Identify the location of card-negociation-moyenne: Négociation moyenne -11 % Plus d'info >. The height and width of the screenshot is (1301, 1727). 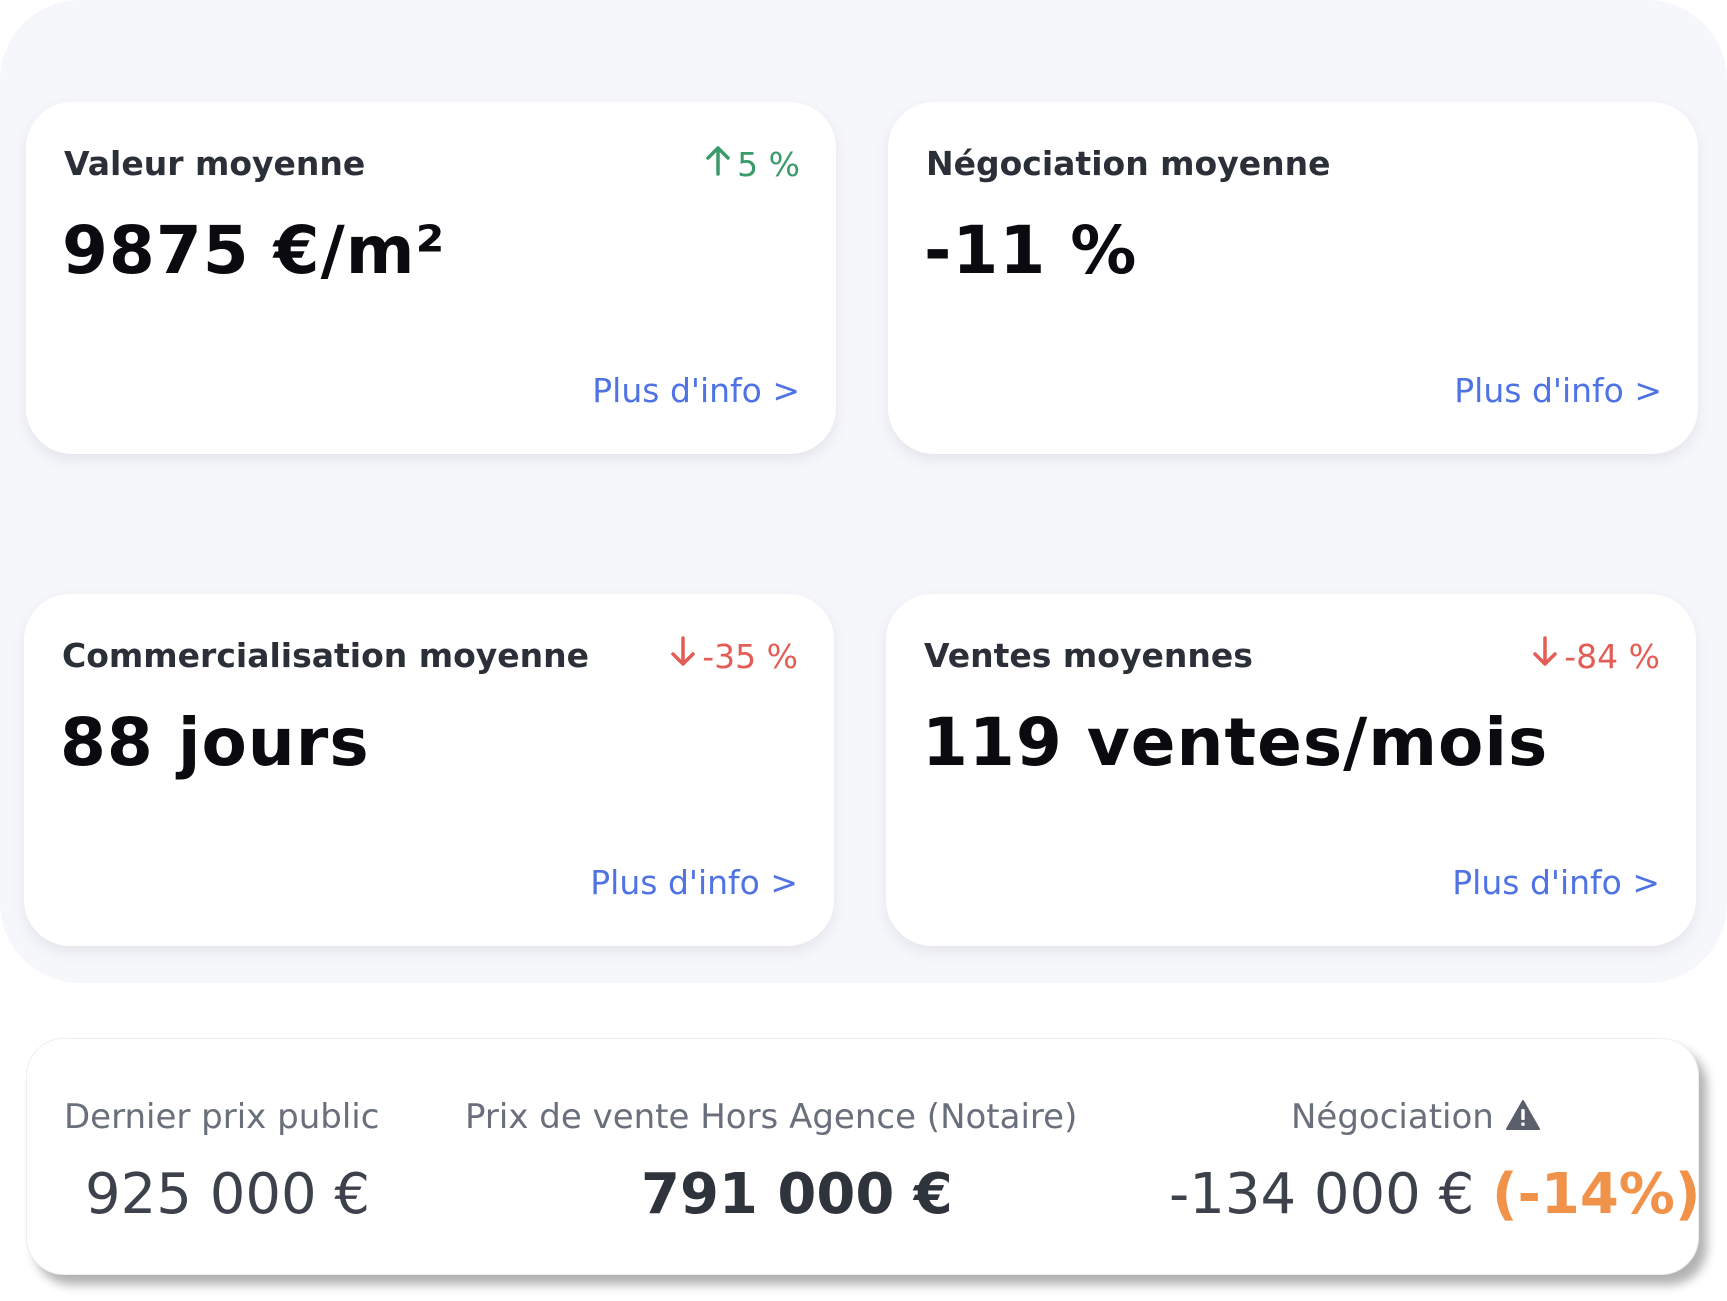
(1293, 278).